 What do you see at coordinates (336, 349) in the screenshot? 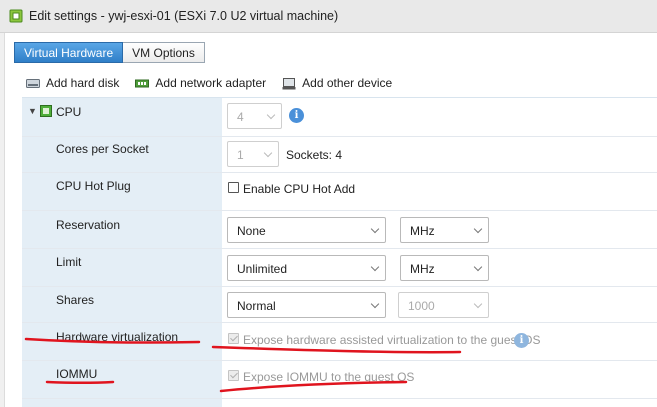
I see `underline-hardware-virtualization-option` at bounding box center [336, 349].